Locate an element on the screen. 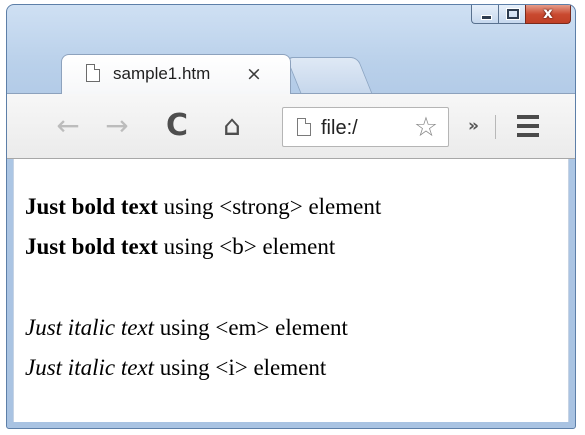 The height and width of the screenshot is (435, 585). maximize-icon is located at coordinates (513, 14).